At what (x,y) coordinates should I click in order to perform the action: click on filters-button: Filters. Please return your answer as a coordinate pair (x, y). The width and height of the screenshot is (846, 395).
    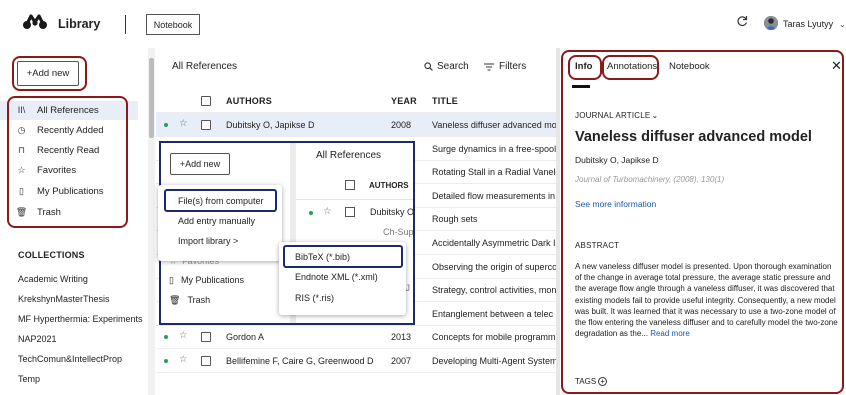
    Looking at the image, I should click on (505, 66).